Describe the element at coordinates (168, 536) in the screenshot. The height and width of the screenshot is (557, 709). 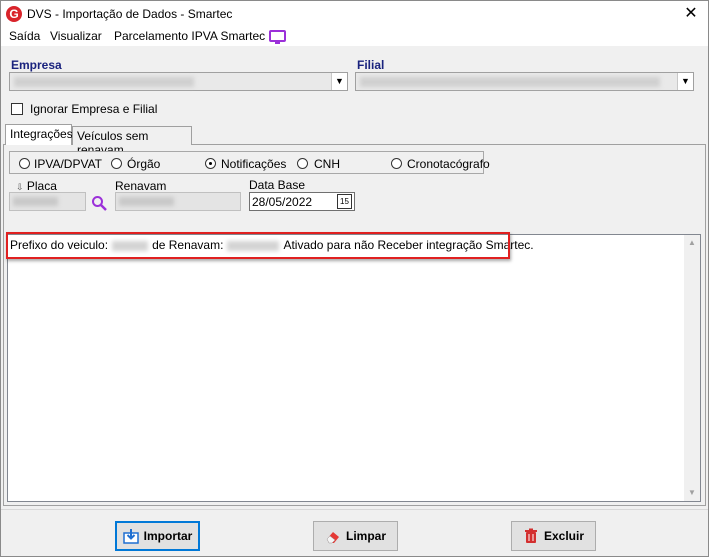
I see `importar-button-label: Importar` at that location.